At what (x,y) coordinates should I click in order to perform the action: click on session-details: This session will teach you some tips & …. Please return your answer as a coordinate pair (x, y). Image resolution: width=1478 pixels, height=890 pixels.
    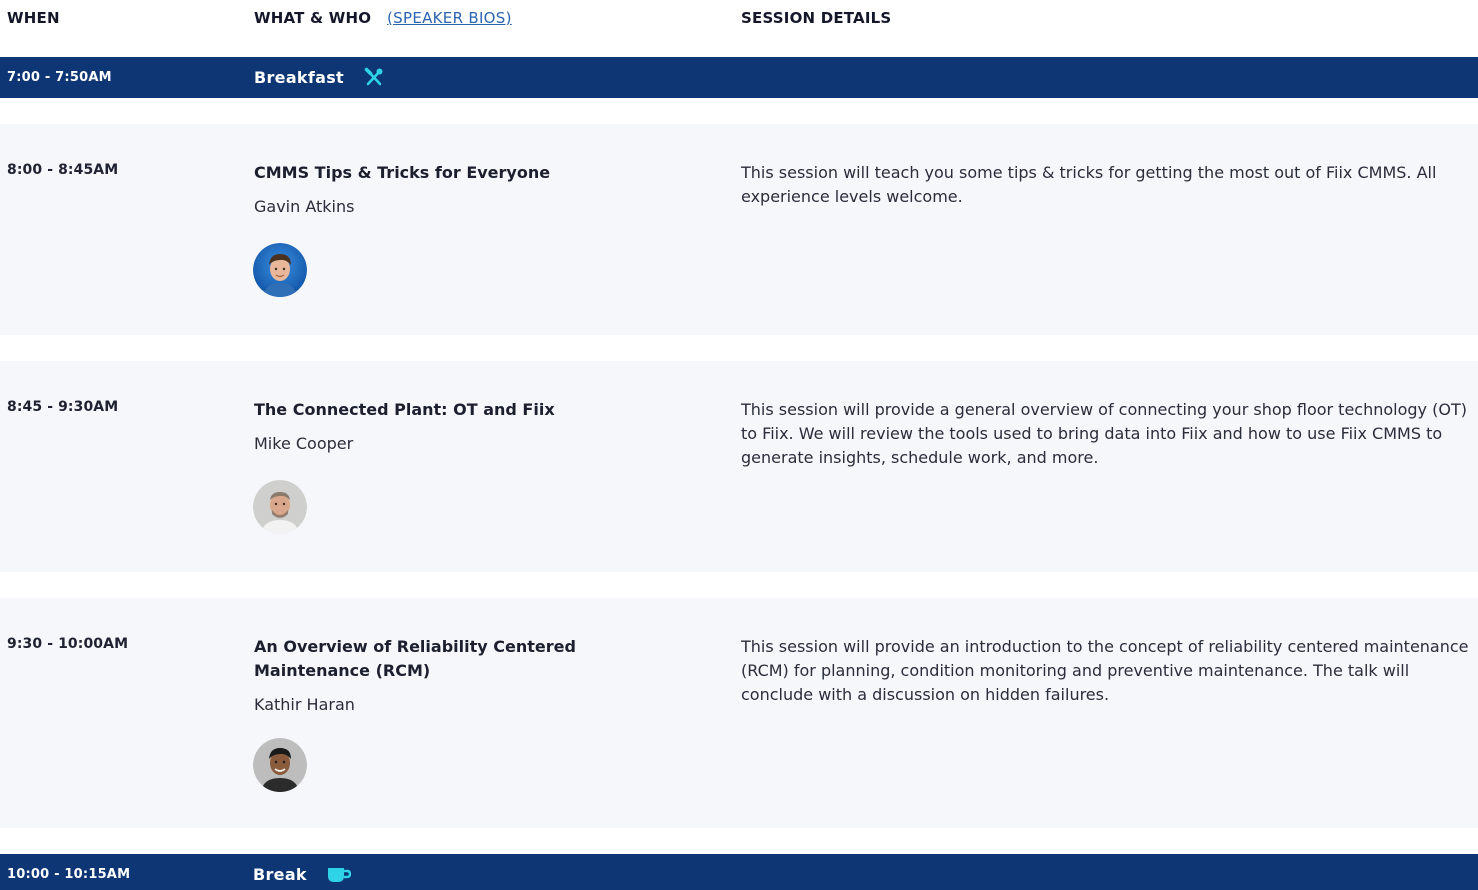
    Looking at the image, I should click on (1089, 184).